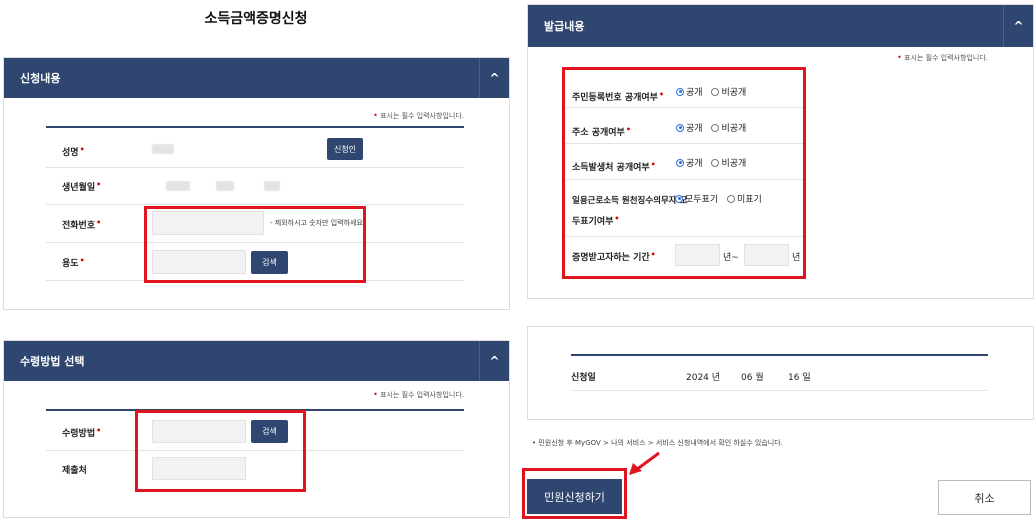 This screenshot has width=1036, height=524. I want to click on application-panel-header: 신청내용 ^, so click(256, 78).